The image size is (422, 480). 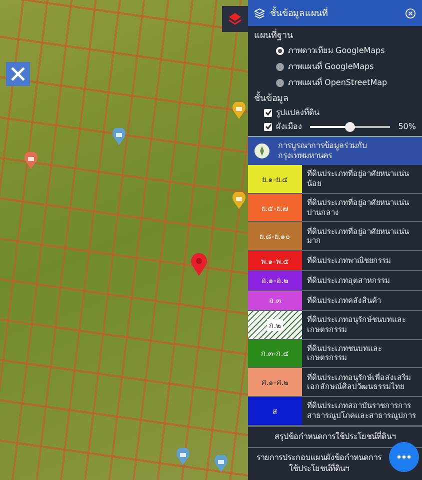 What do you see at coordinates (407, 126) in the screenshot?
I see `opacity-reading: 50%` at bounding box center [407, 126].